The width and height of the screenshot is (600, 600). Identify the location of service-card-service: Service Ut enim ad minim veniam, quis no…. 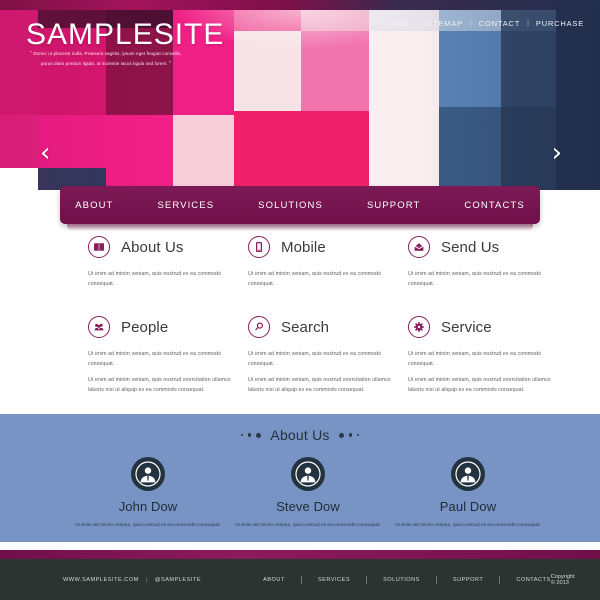
(488, 354).